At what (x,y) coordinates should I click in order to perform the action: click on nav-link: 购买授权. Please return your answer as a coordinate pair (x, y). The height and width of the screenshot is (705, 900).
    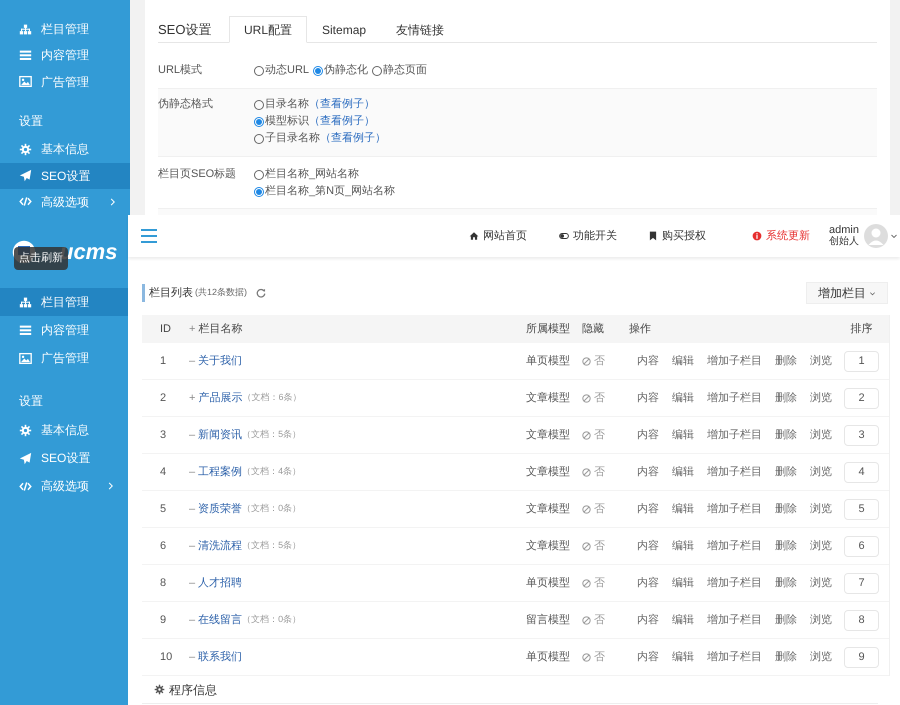
    Looking at the image, I should click on (677, 236).